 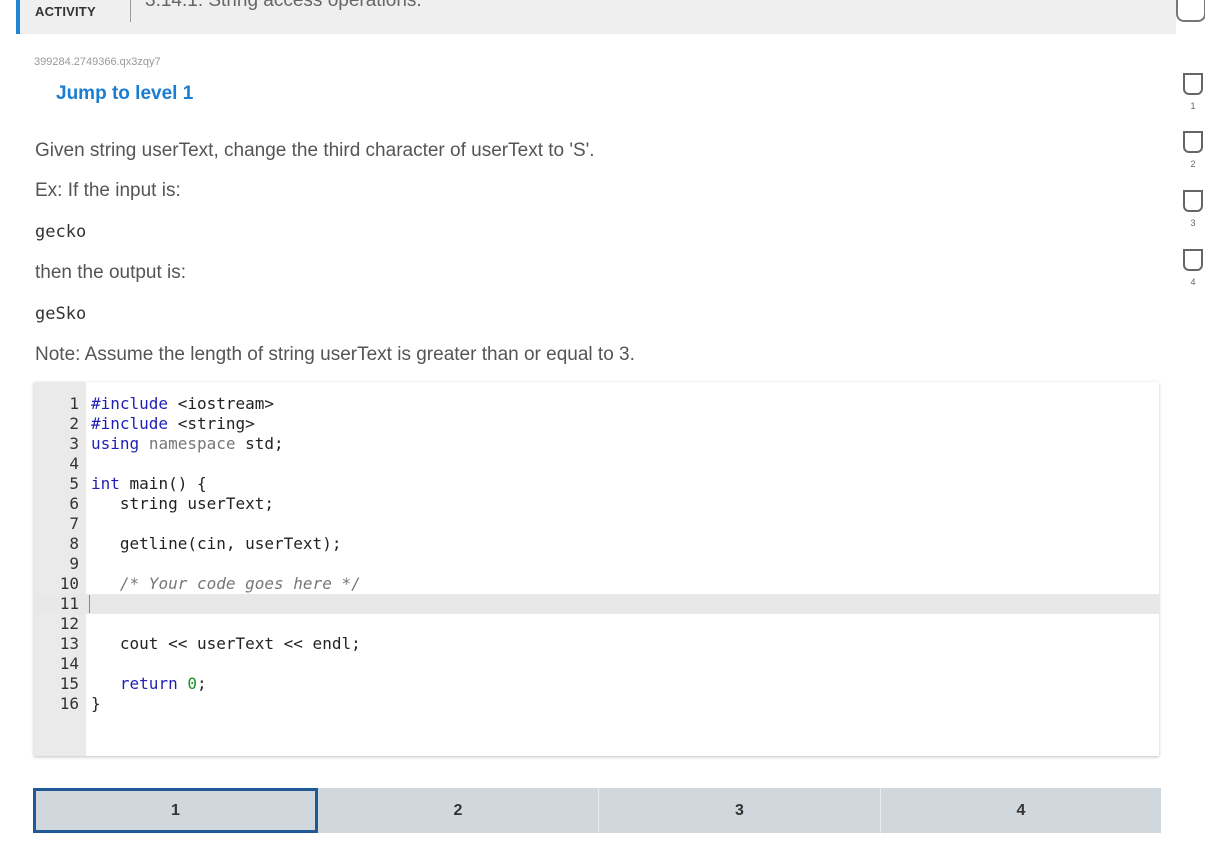 I want to click on line-number: 11, so click(x=69, y=603).